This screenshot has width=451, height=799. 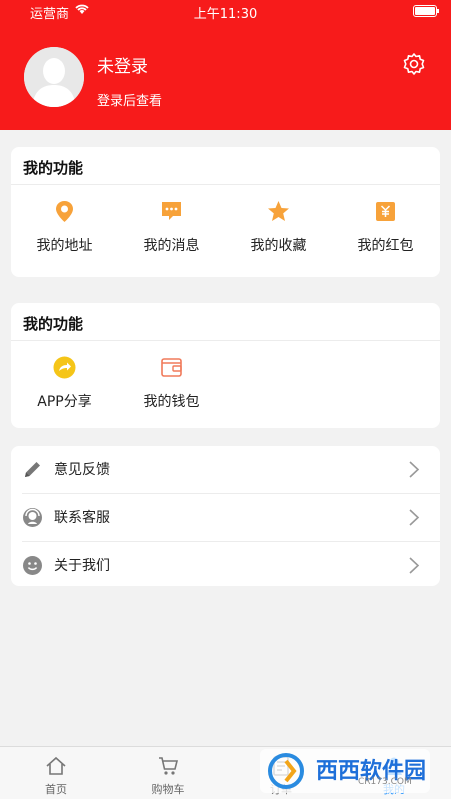 I want to click on tab-cart: 购物车, so click(x=168, y=773).